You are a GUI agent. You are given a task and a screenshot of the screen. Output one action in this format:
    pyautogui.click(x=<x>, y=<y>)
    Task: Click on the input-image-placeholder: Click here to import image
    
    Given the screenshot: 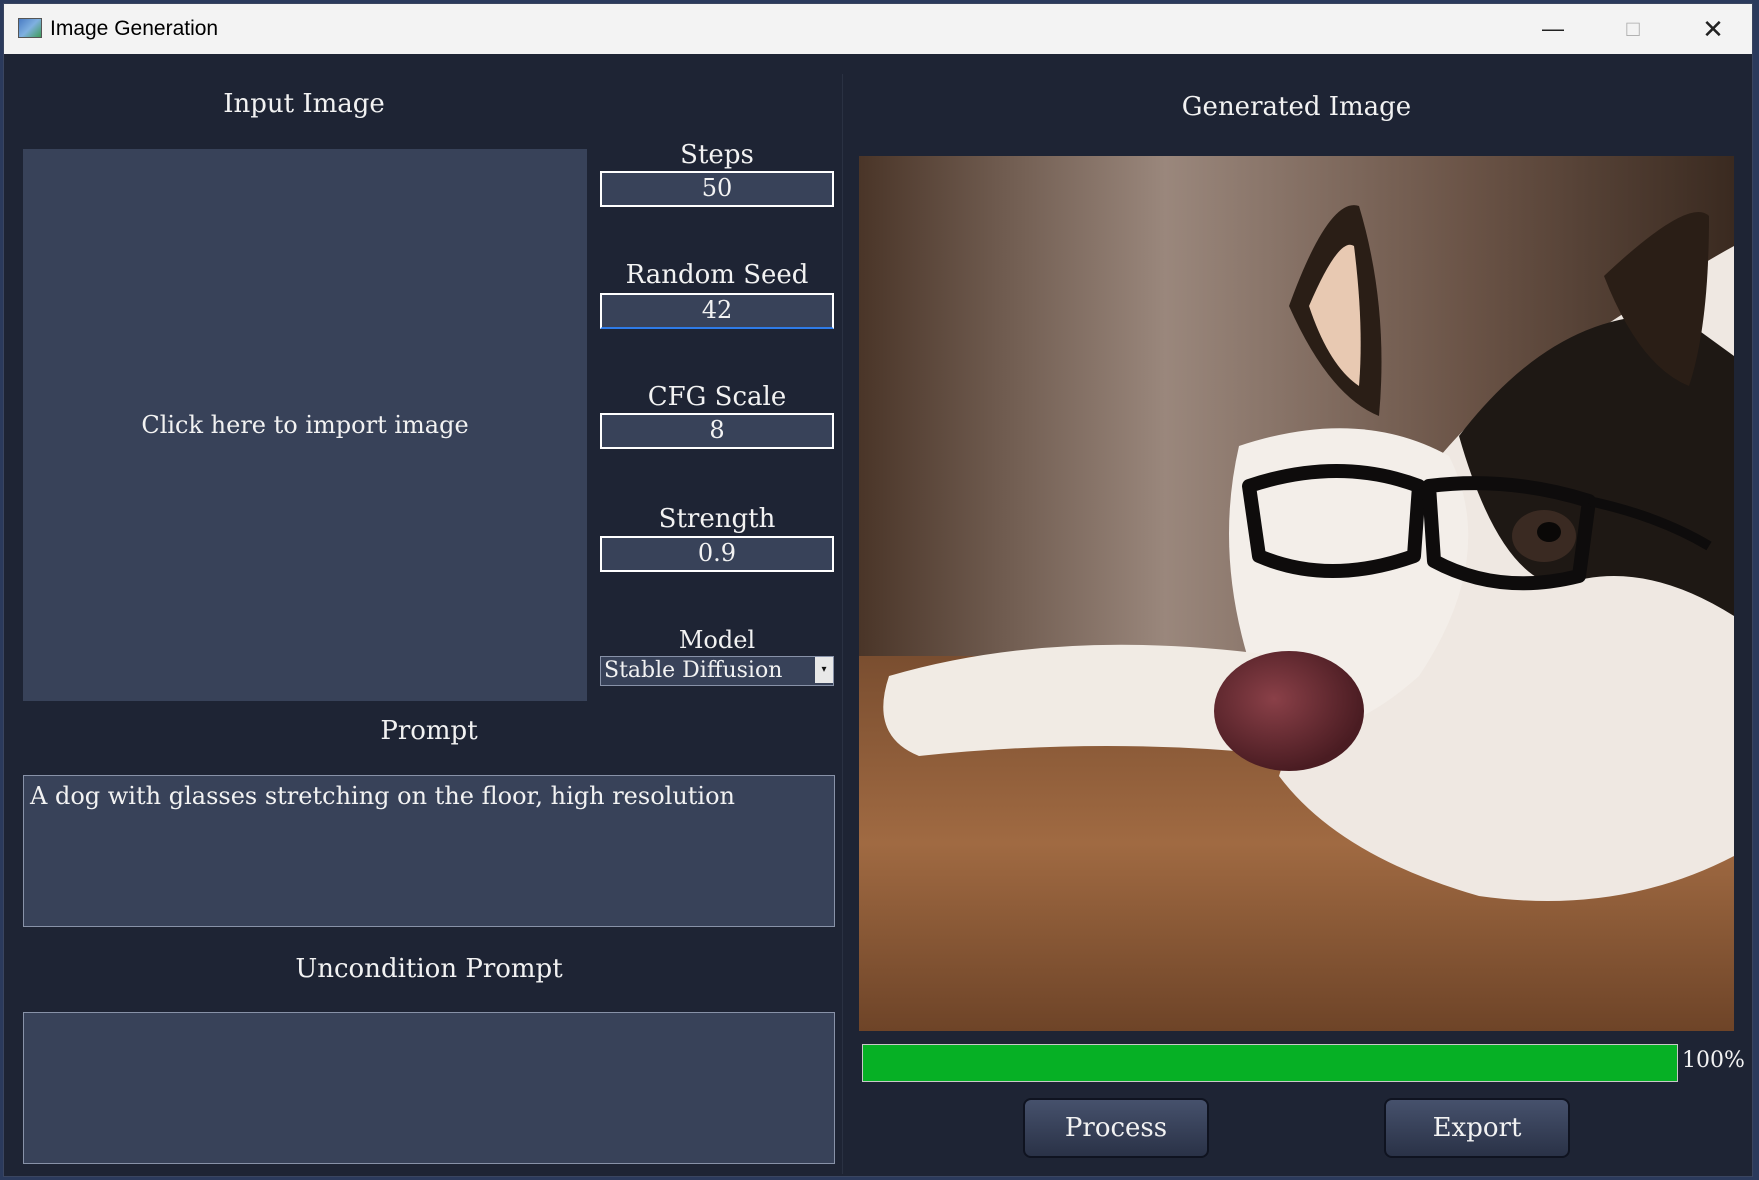 What is the action you would take?
    pyautogui.click(x=305, y=425)
    